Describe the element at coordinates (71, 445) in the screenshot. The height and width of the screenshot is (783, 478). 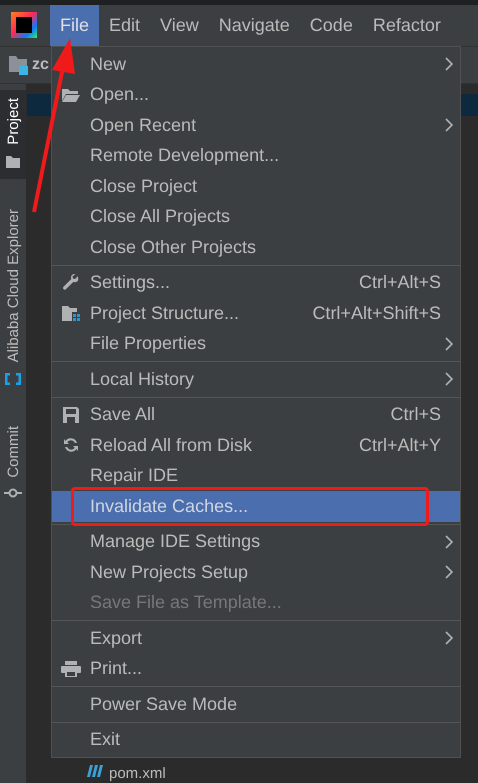
I see `reload-icon` at that location.